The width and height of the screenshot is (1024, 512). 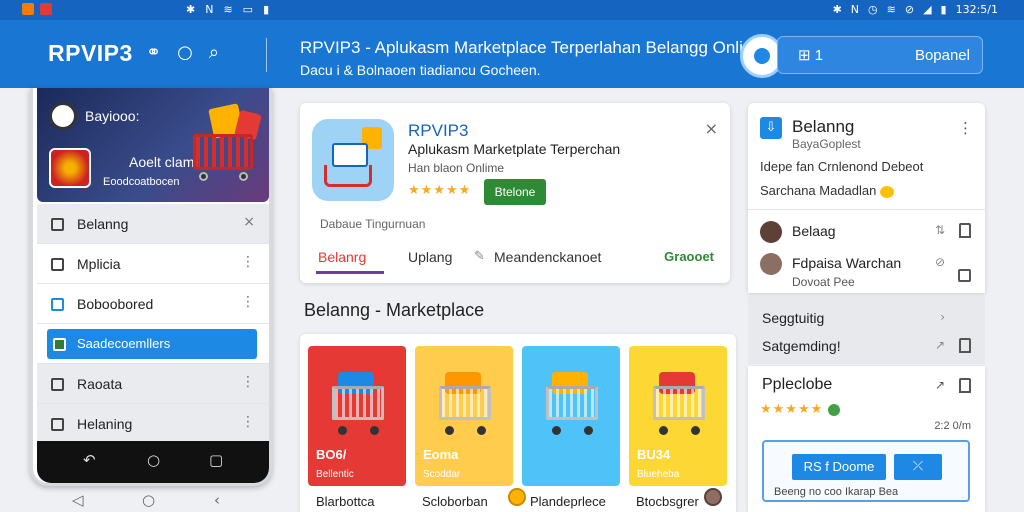 I want to click on tile-price: BO6/, so click(x=331, y=454).